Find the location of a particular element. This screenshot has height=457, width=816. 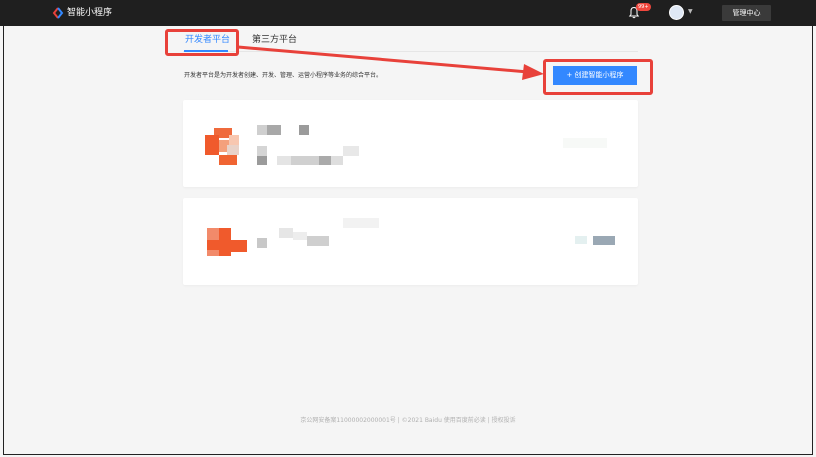

avatar is located at coordinates (676, 12).